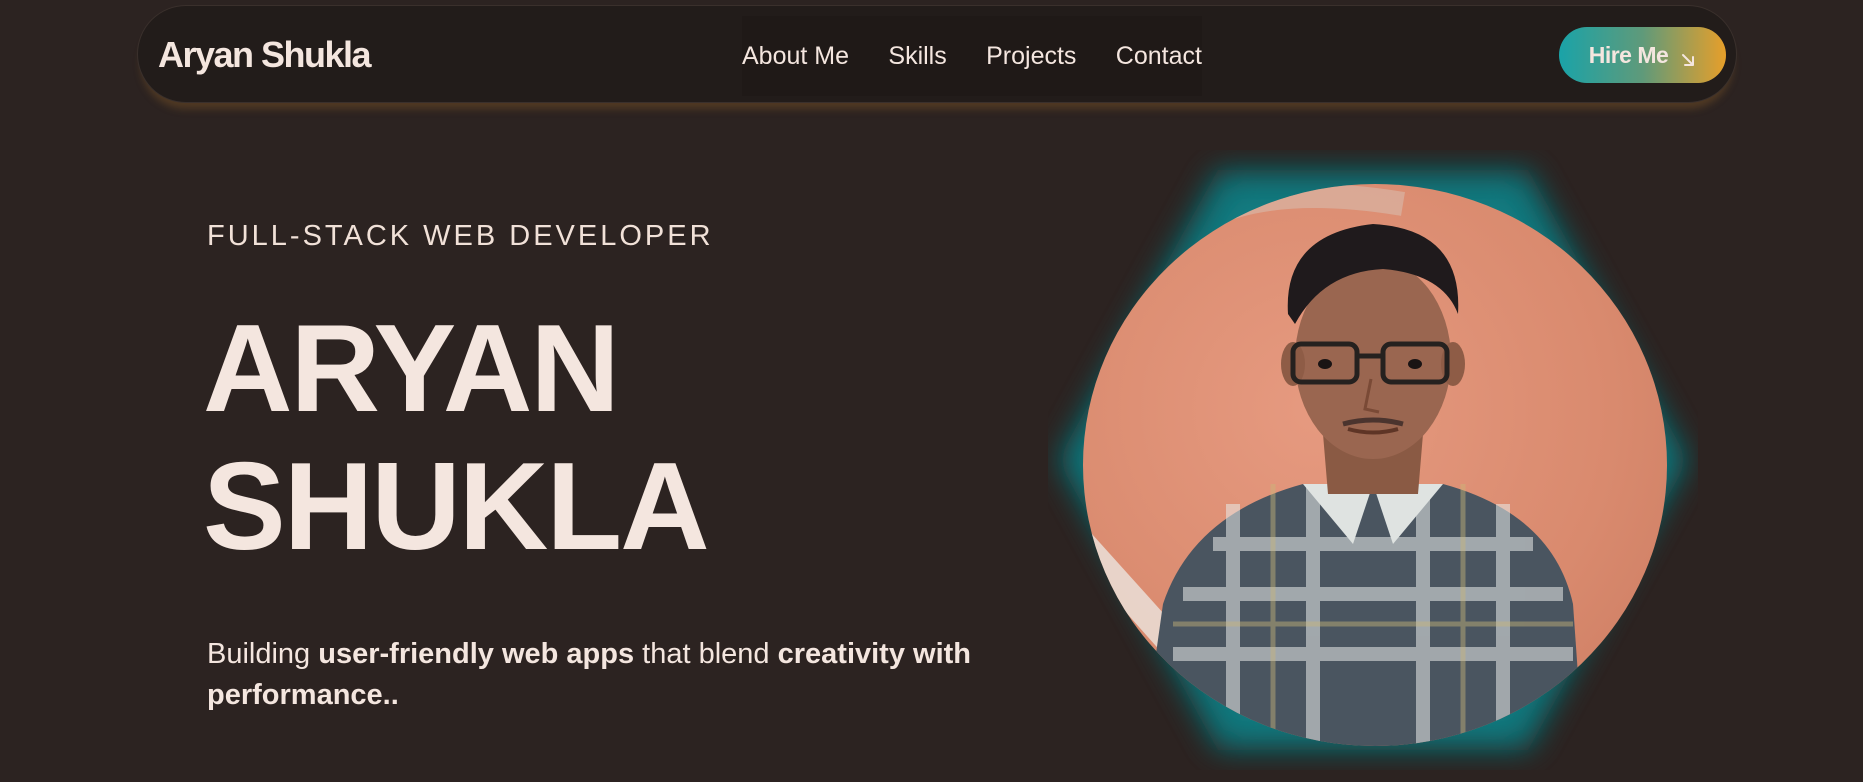 The image size is (1863, 782). What do you see at coordinates (795, 56) in the screenshot?
I see `nav-link-about-me: About Me` at bounding box center [795, 56].